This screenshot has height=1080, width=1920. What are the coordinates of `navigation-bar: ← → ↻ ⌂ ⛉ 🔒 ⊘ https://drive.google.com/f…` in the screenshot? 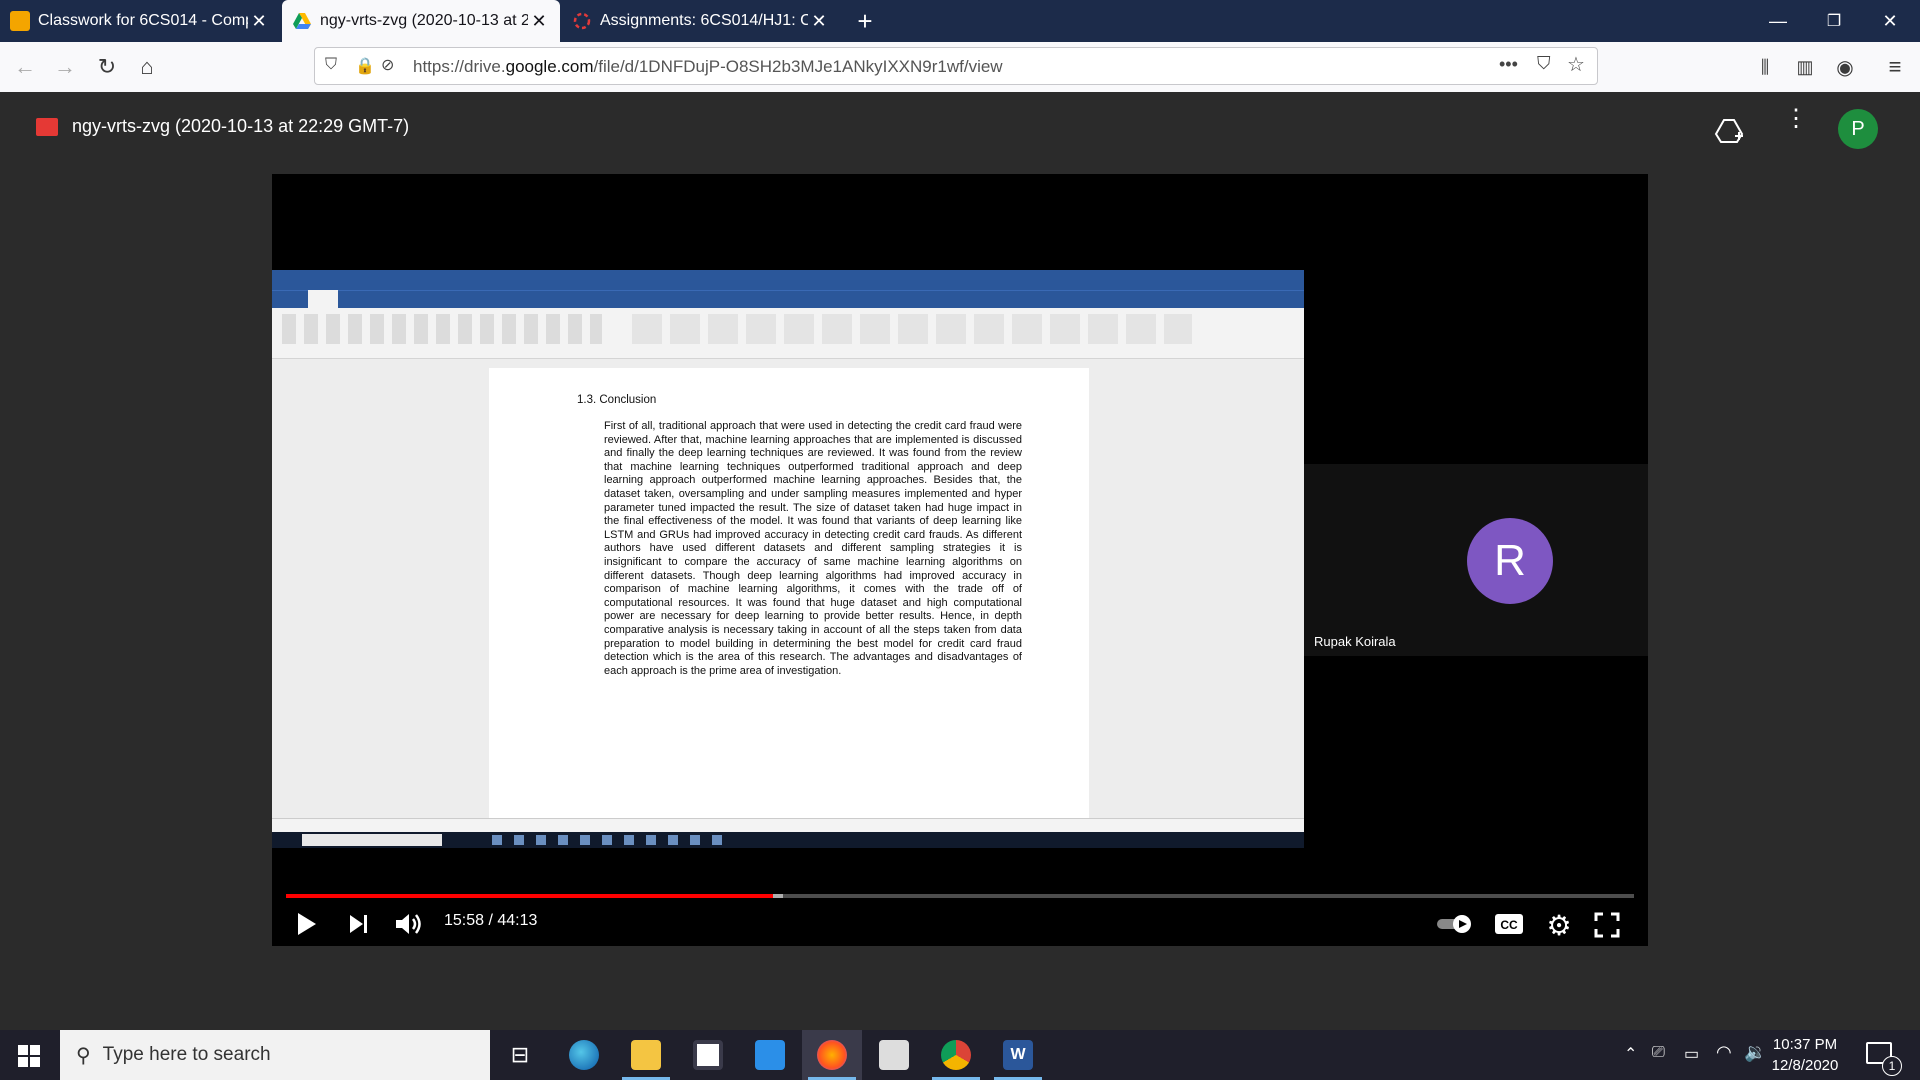 It's located at (960, 67).